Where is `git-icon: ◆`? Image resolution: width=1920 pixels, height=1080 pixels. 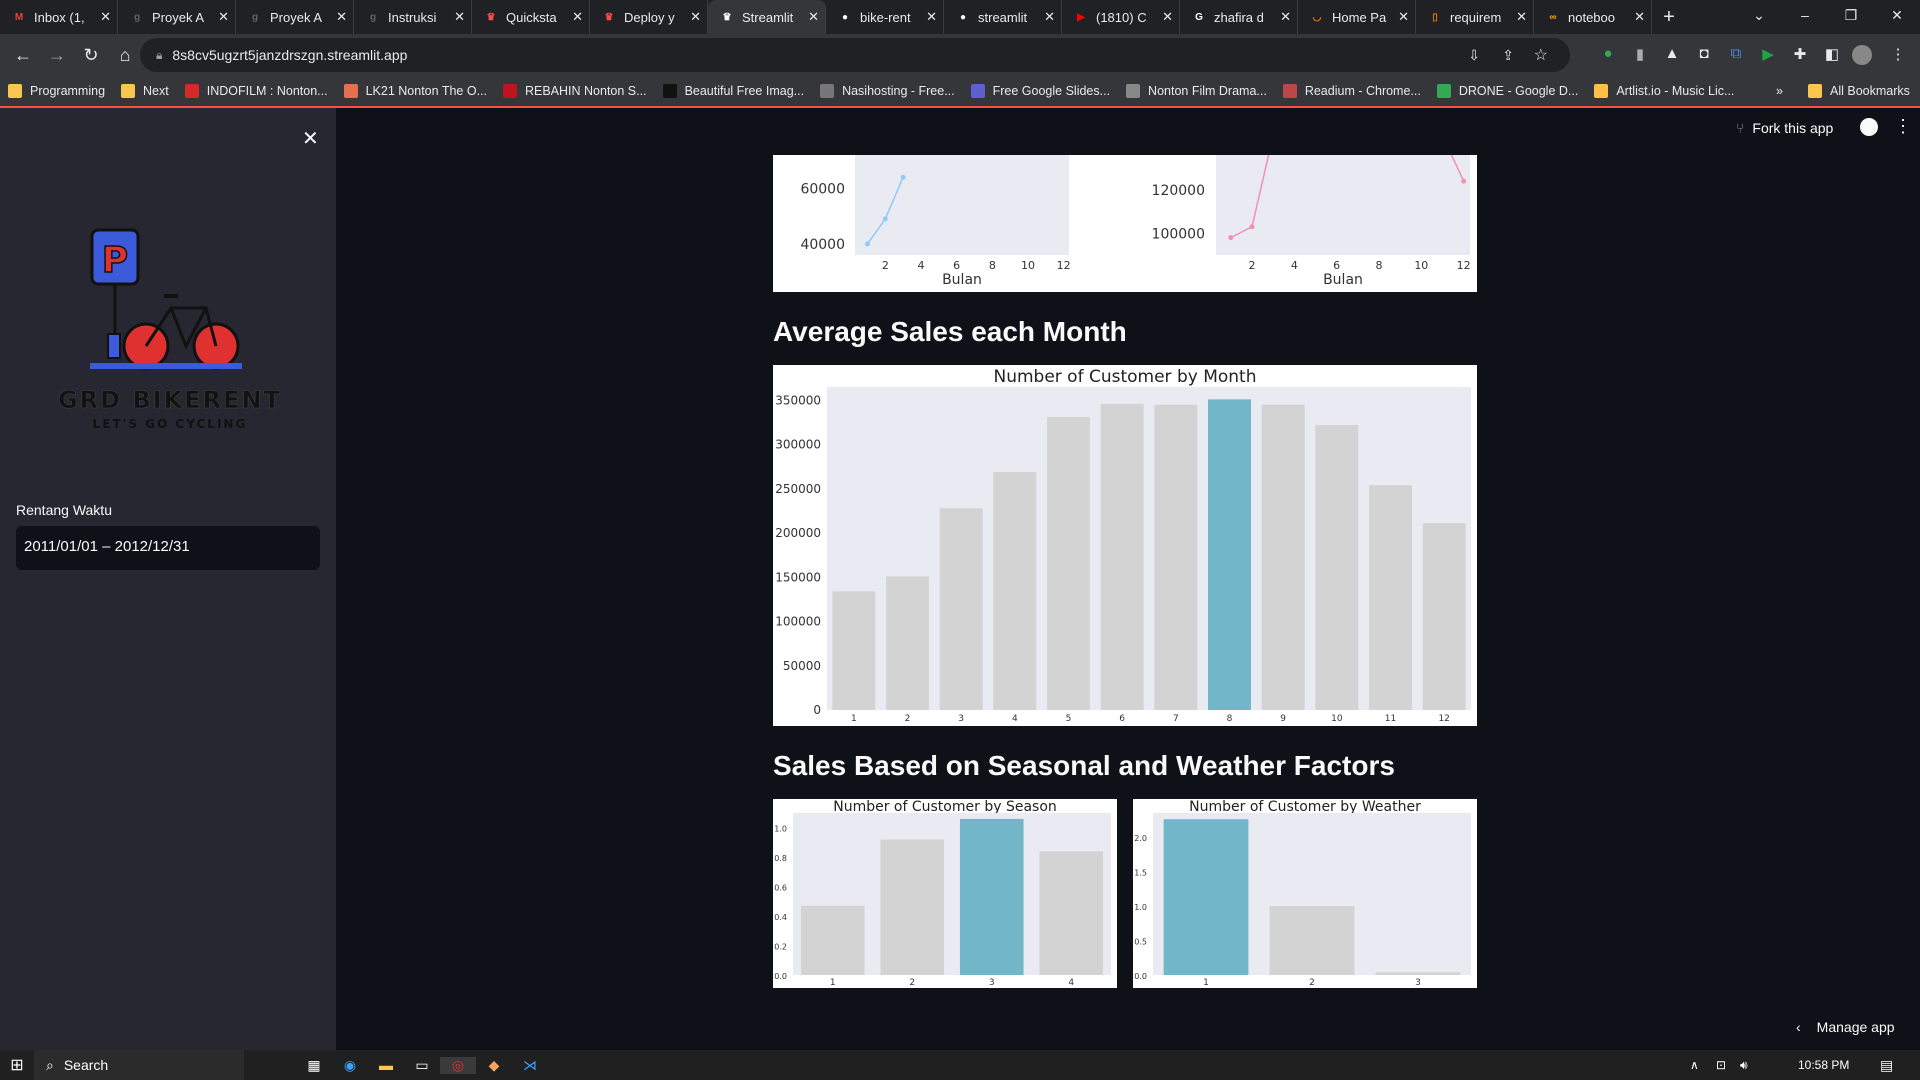 git-icon: ◆ is located at coordinates (494, 1065).